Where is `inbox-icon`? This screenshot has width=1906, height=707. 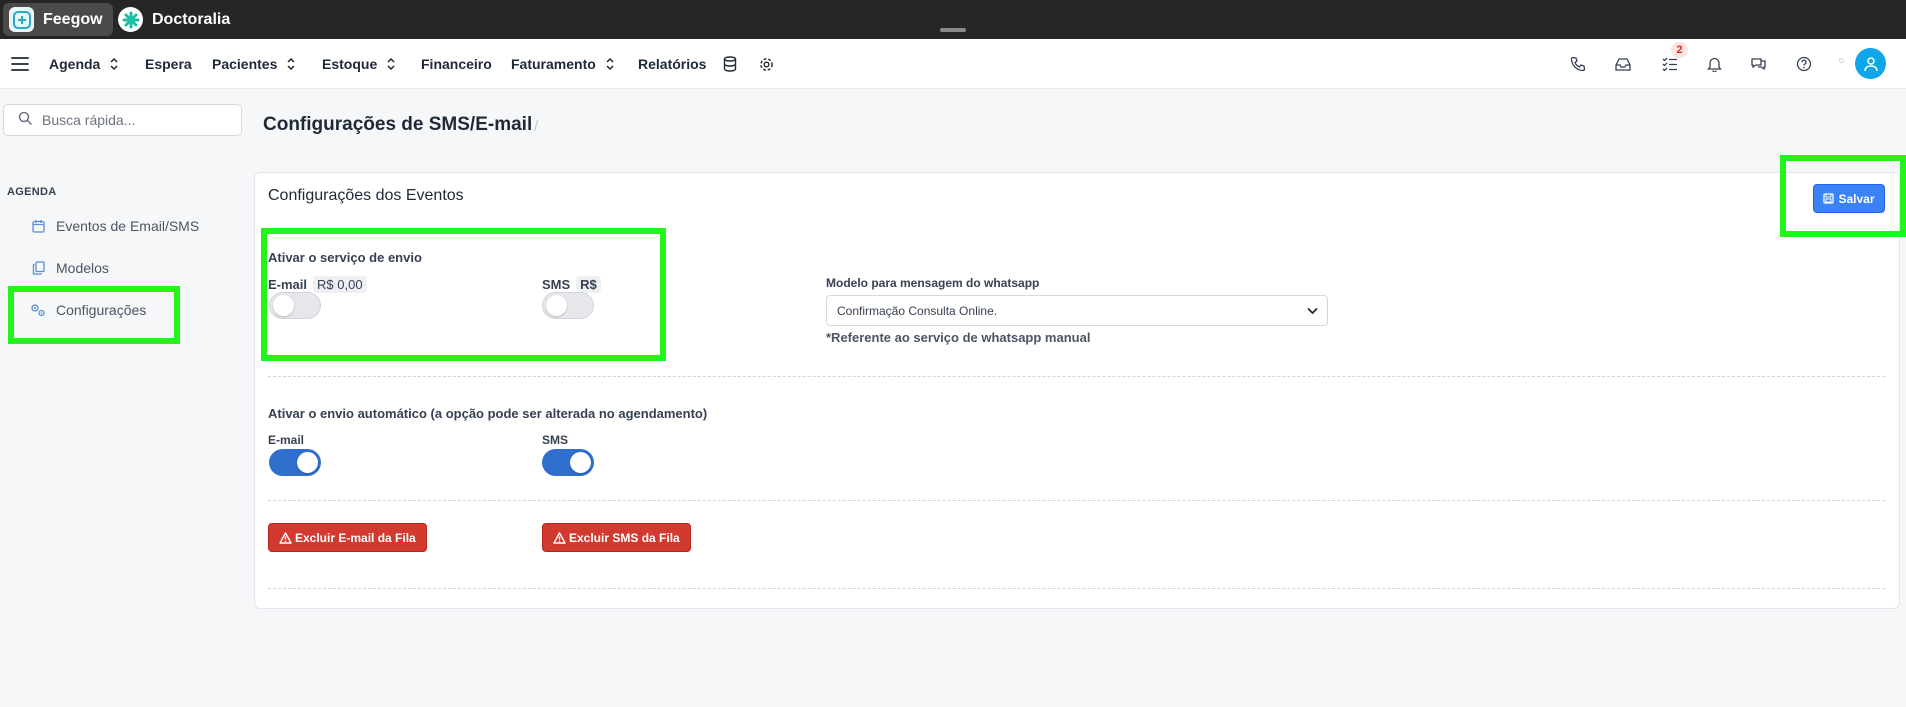 inbox-icon is located at coordinates (1623, 64).